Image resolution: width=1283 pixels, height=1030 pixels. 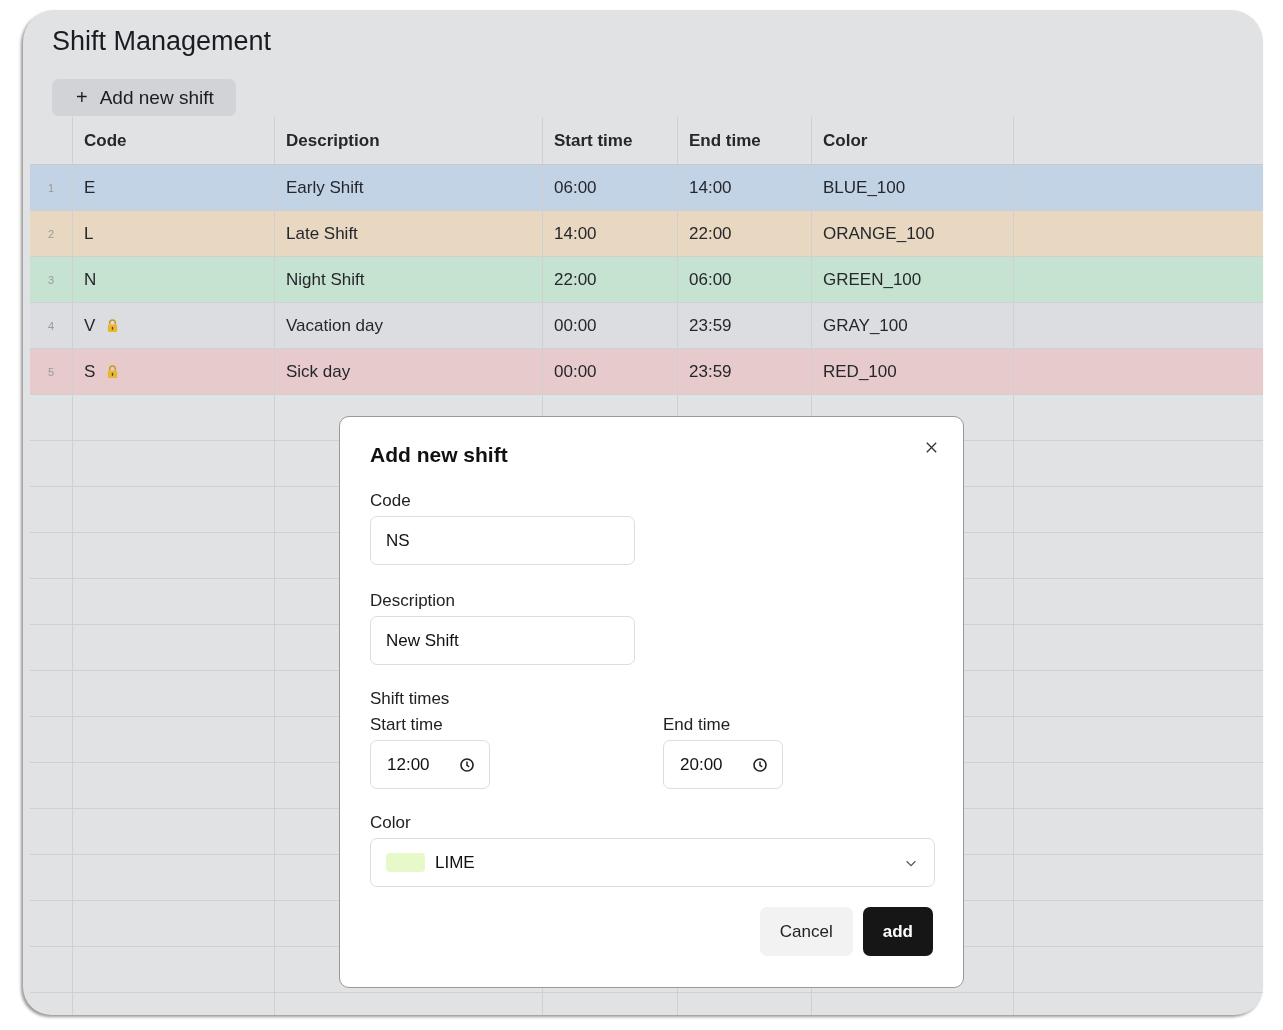 What do you see at coordinates (90, 279) in the screenshot?
I see `table-cell: N` at bounding box center [90, 279].